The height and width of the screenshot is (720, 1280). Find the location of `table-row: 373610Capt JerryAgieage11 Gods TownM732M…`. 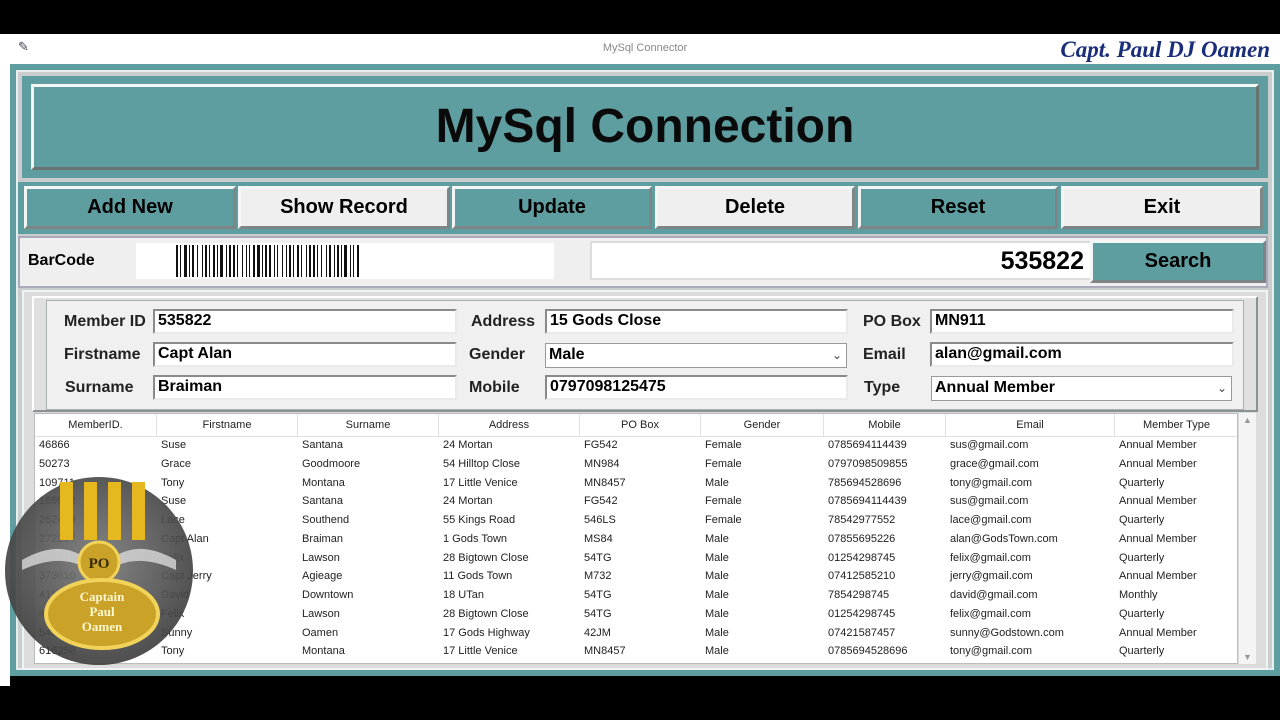

table-row: 373610Capt JerryAgieage11 Gods TownM732M… is located at coordinates (636, 576).